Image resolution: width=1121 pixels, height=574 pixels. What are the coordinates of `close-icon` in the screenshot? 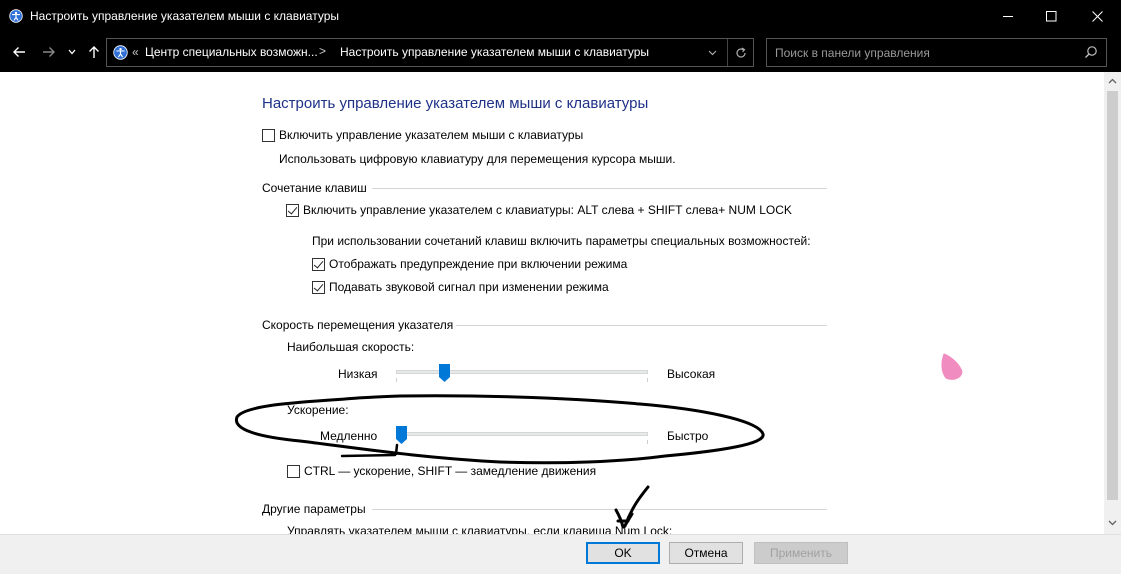 It's located at (1097, 16).